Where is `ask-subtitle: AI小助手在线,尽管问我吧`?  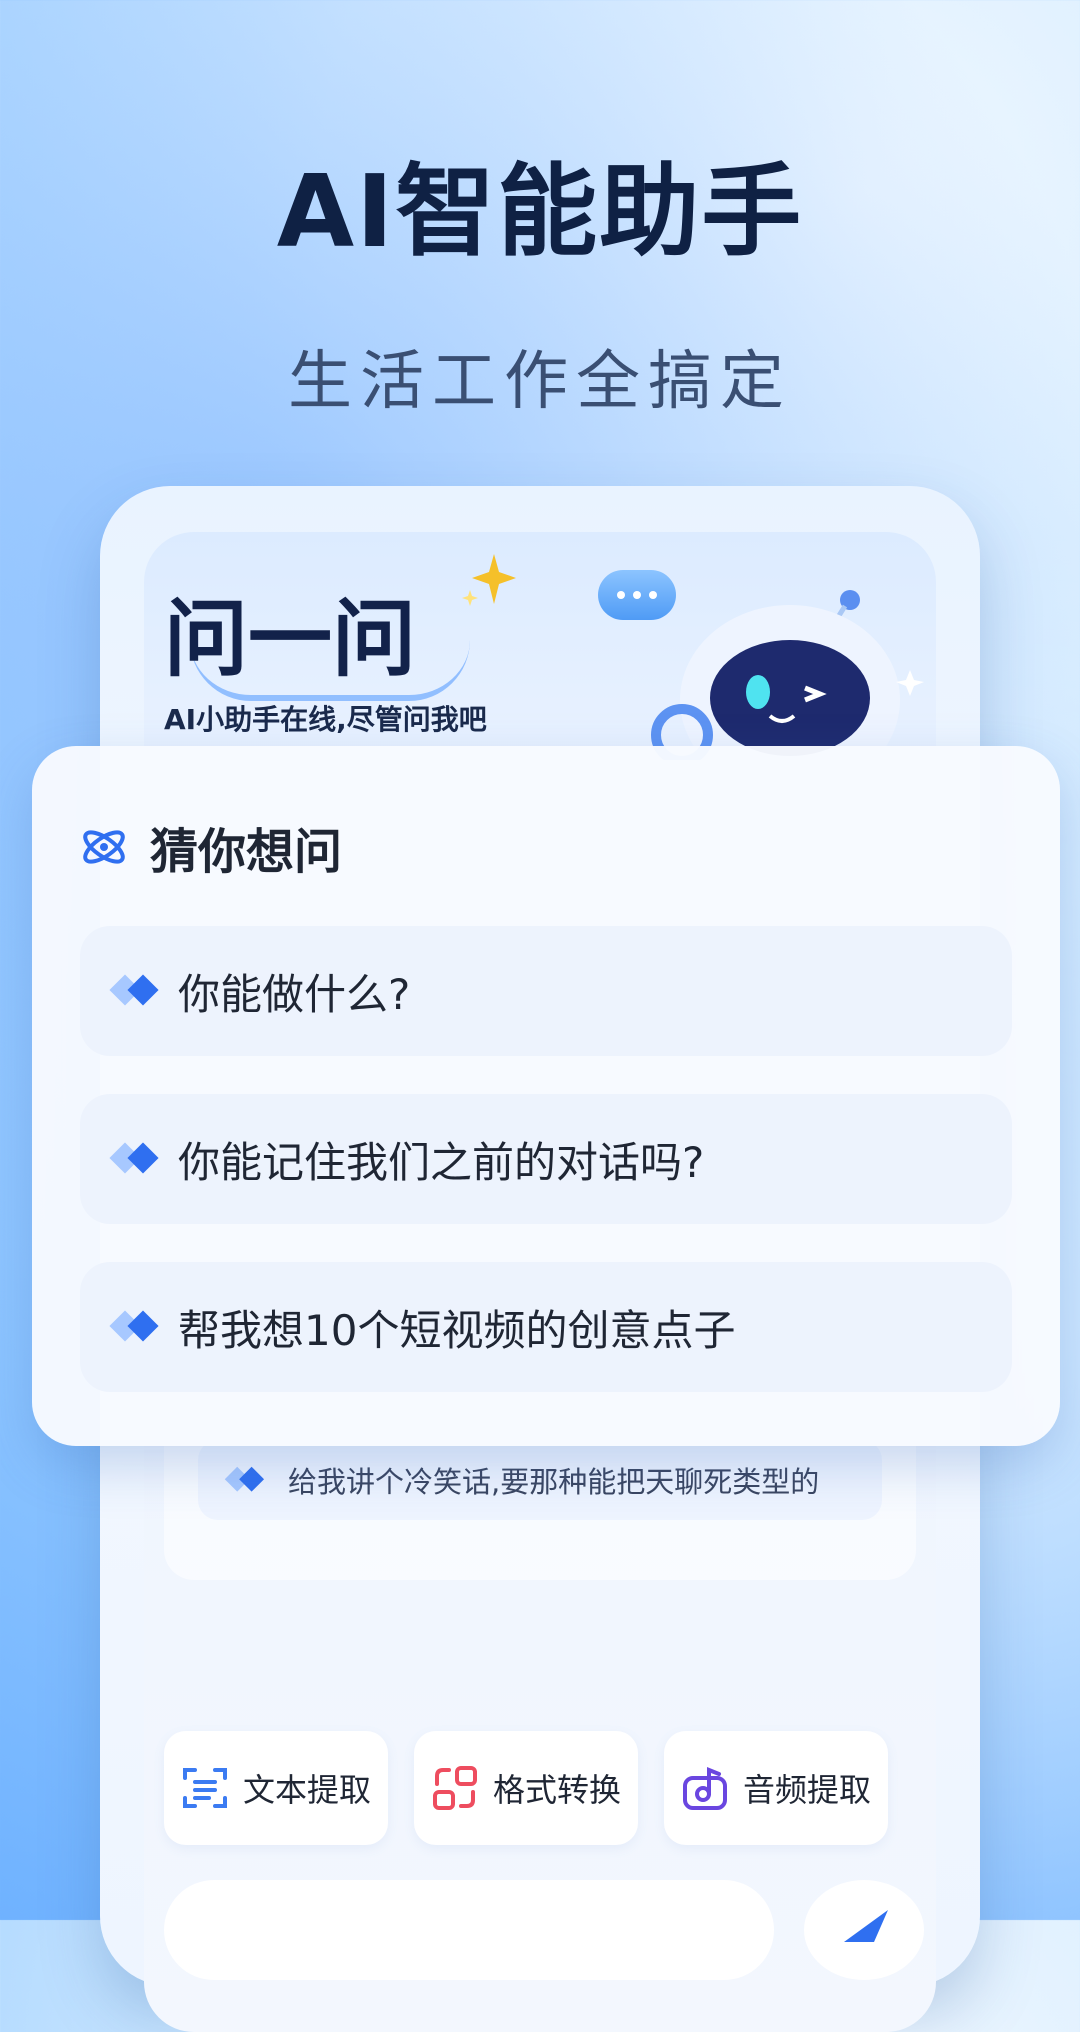 ask-subtitle: AI小助手在线,尽管问我吧 is located at coordinates (325, 719).